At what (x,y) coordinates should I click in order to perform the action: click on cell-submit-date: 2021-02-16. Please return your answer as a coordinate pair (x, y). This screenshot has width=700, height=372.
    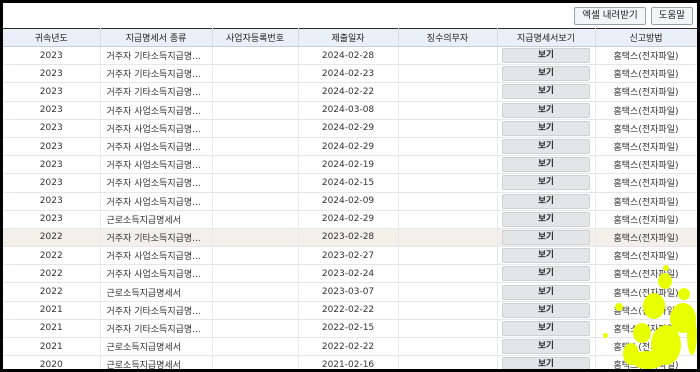
    Looking at the image, I should click on (348, 362).